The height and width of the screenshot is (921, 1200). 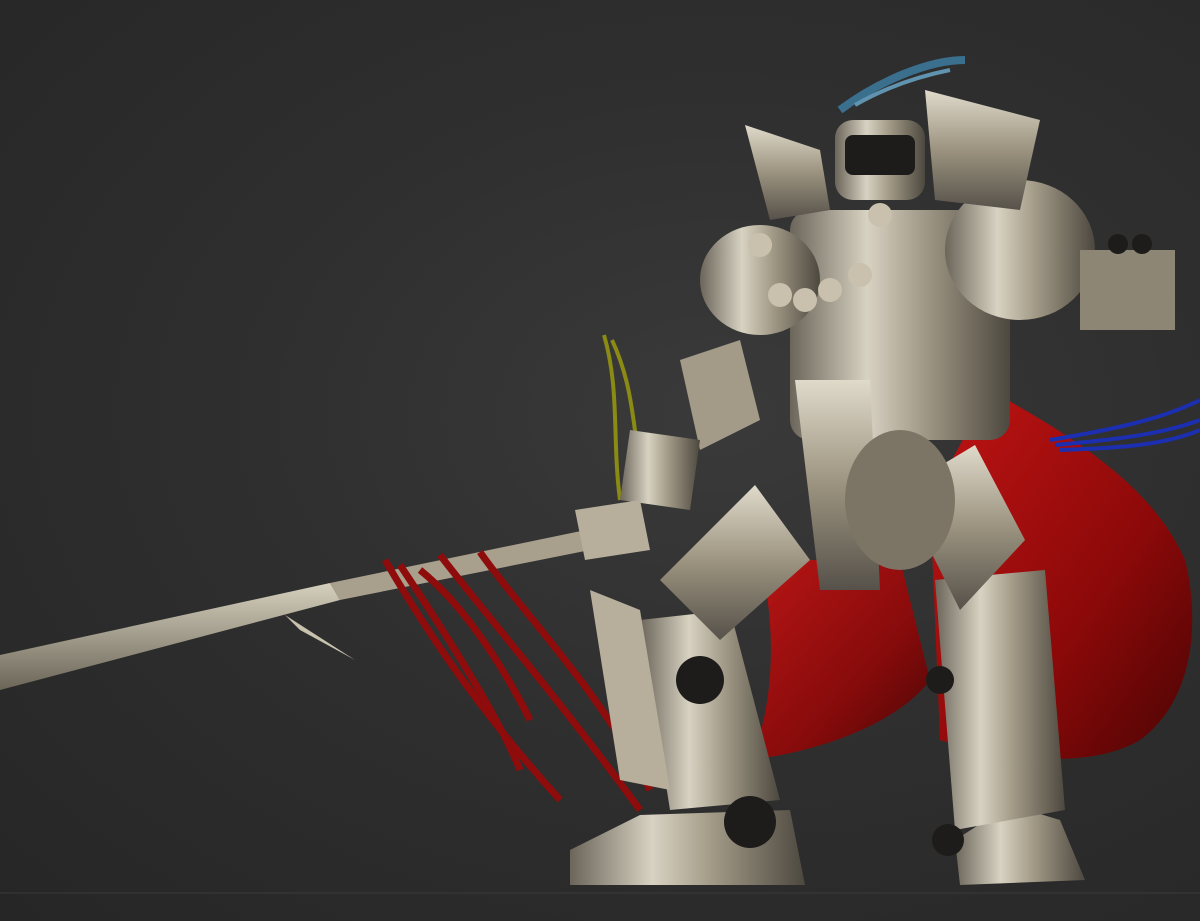 What do you see at coordinates (322, 605) in the screenshot?
I see `spear` at bounding box center [322, 605].